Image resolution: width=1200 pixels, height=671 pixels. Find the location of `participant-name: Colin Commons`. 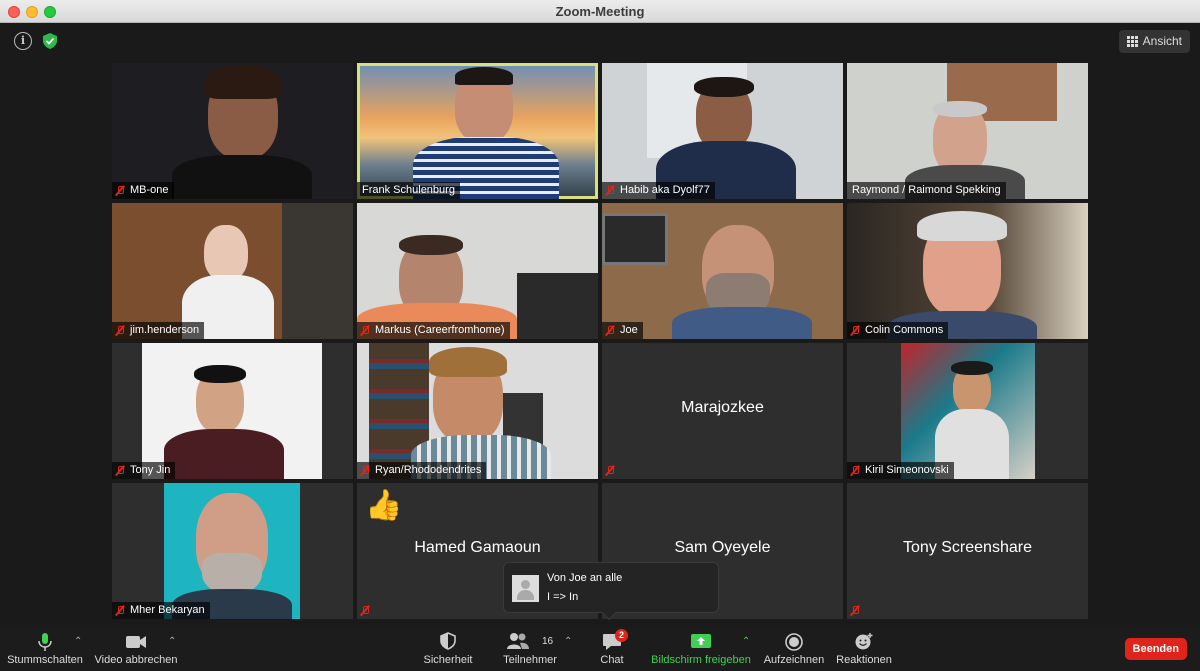

participant-name: Colin Commons is located at coordinates (904, 330).